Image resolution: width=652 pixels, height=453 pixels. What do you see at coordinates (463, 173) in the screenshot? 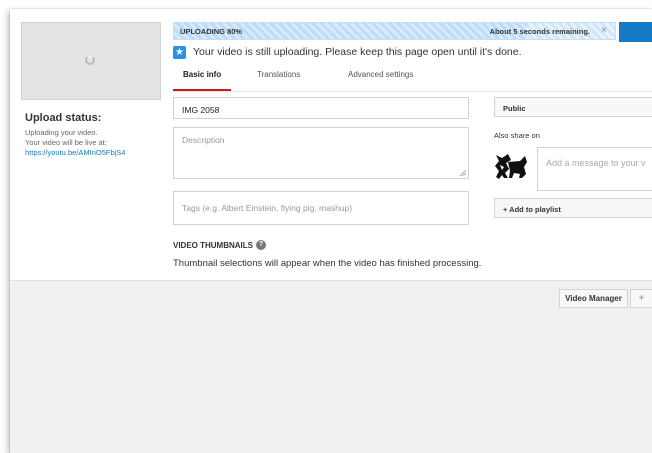
I see `resize-handle-icon` at bounding box center [463, 173].